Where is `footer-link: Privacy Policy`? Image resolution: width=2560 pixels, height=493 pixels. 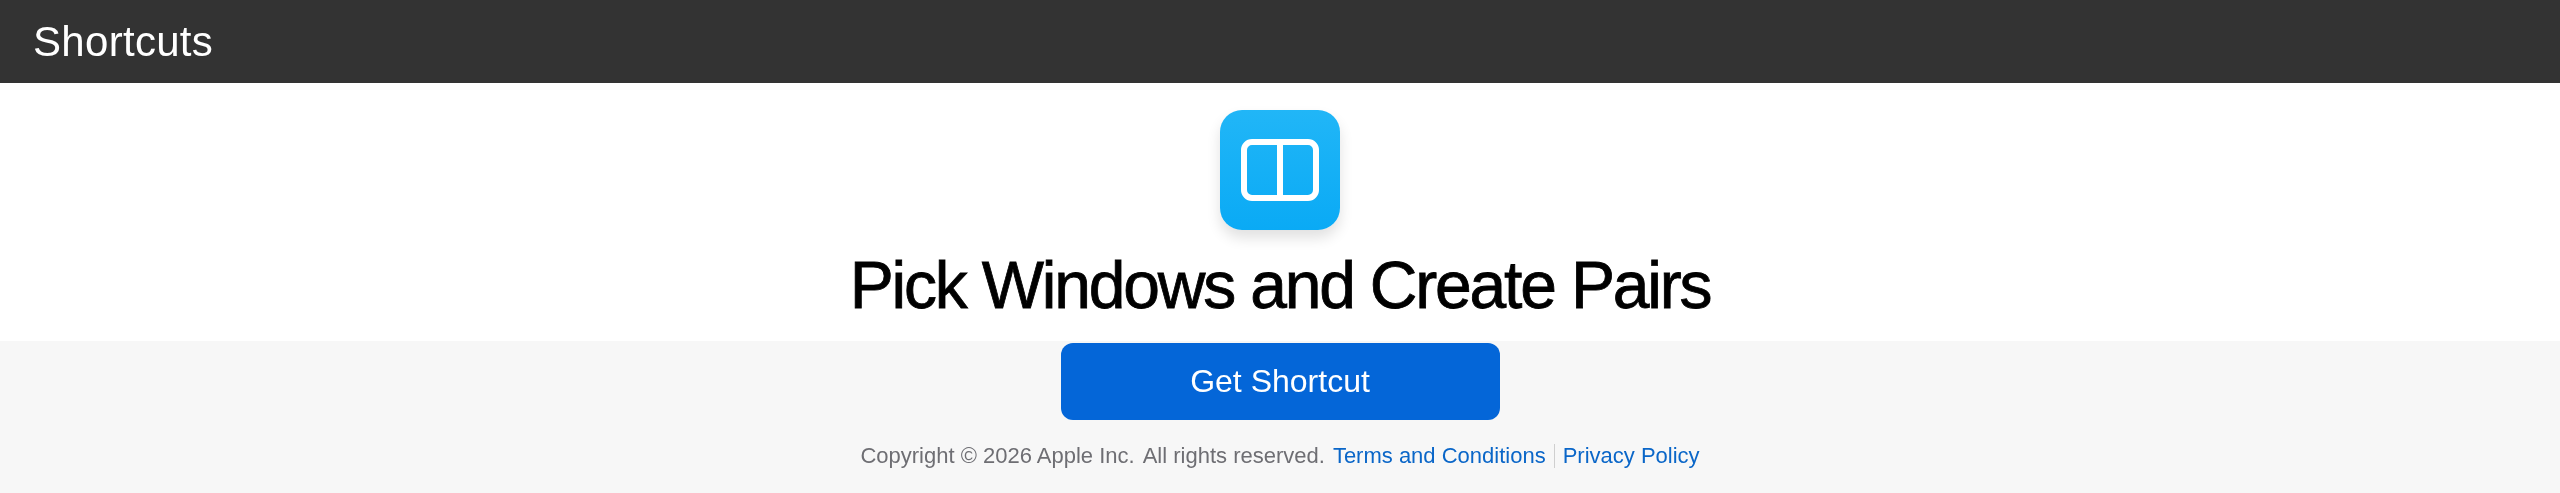 footer-link: Privacy Policy is located at coordinates (1631, 456).